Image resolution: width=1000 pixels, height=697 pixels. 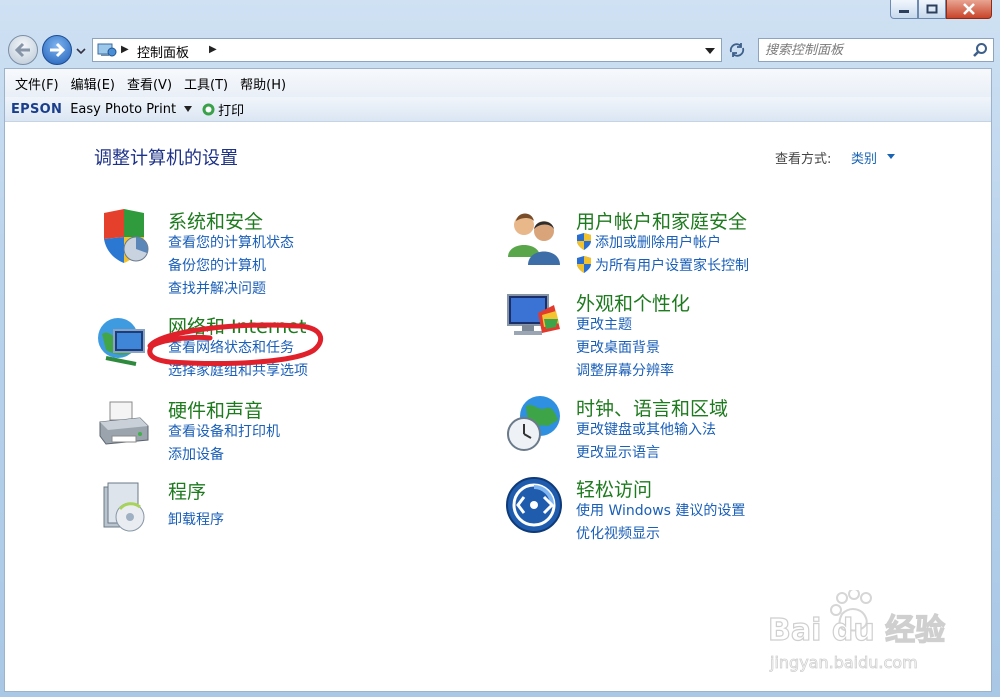 What do you see at coordinates (604, 324) in the screenshot?
I see `link-change-theme: 更改主题` at bounding box center [604, 324].